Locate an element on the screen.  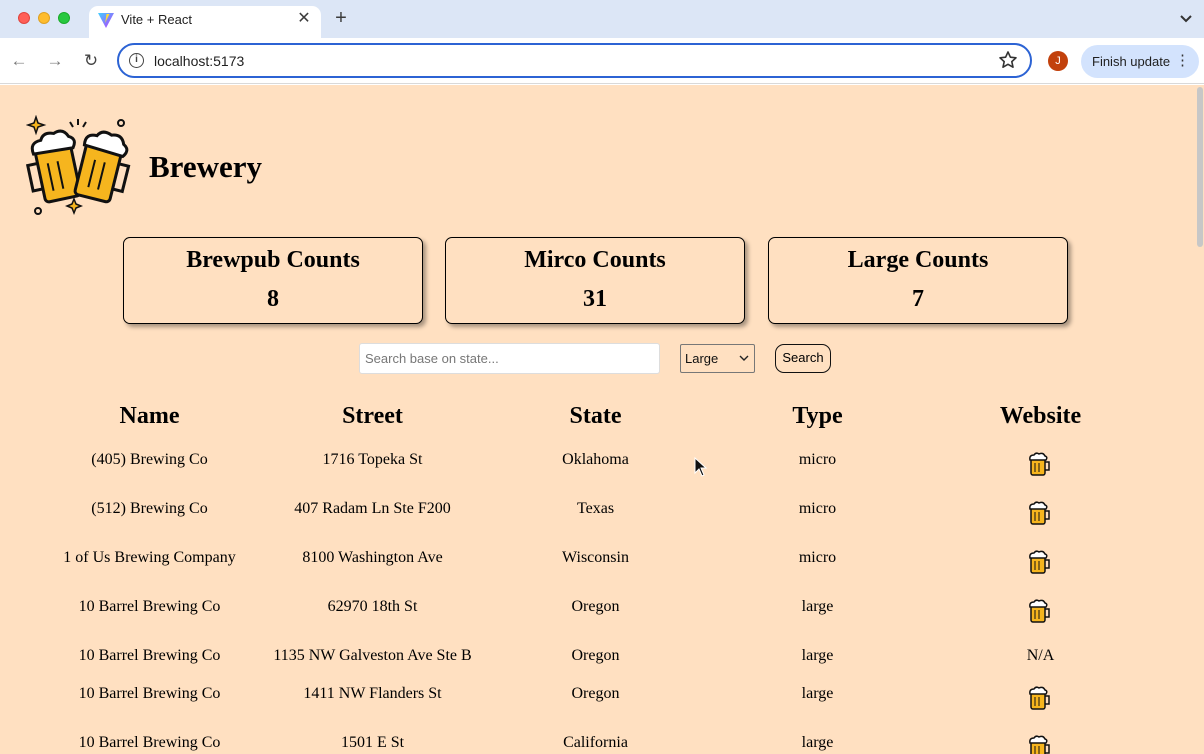
search-button: Search is located at coordinates (803, 358).